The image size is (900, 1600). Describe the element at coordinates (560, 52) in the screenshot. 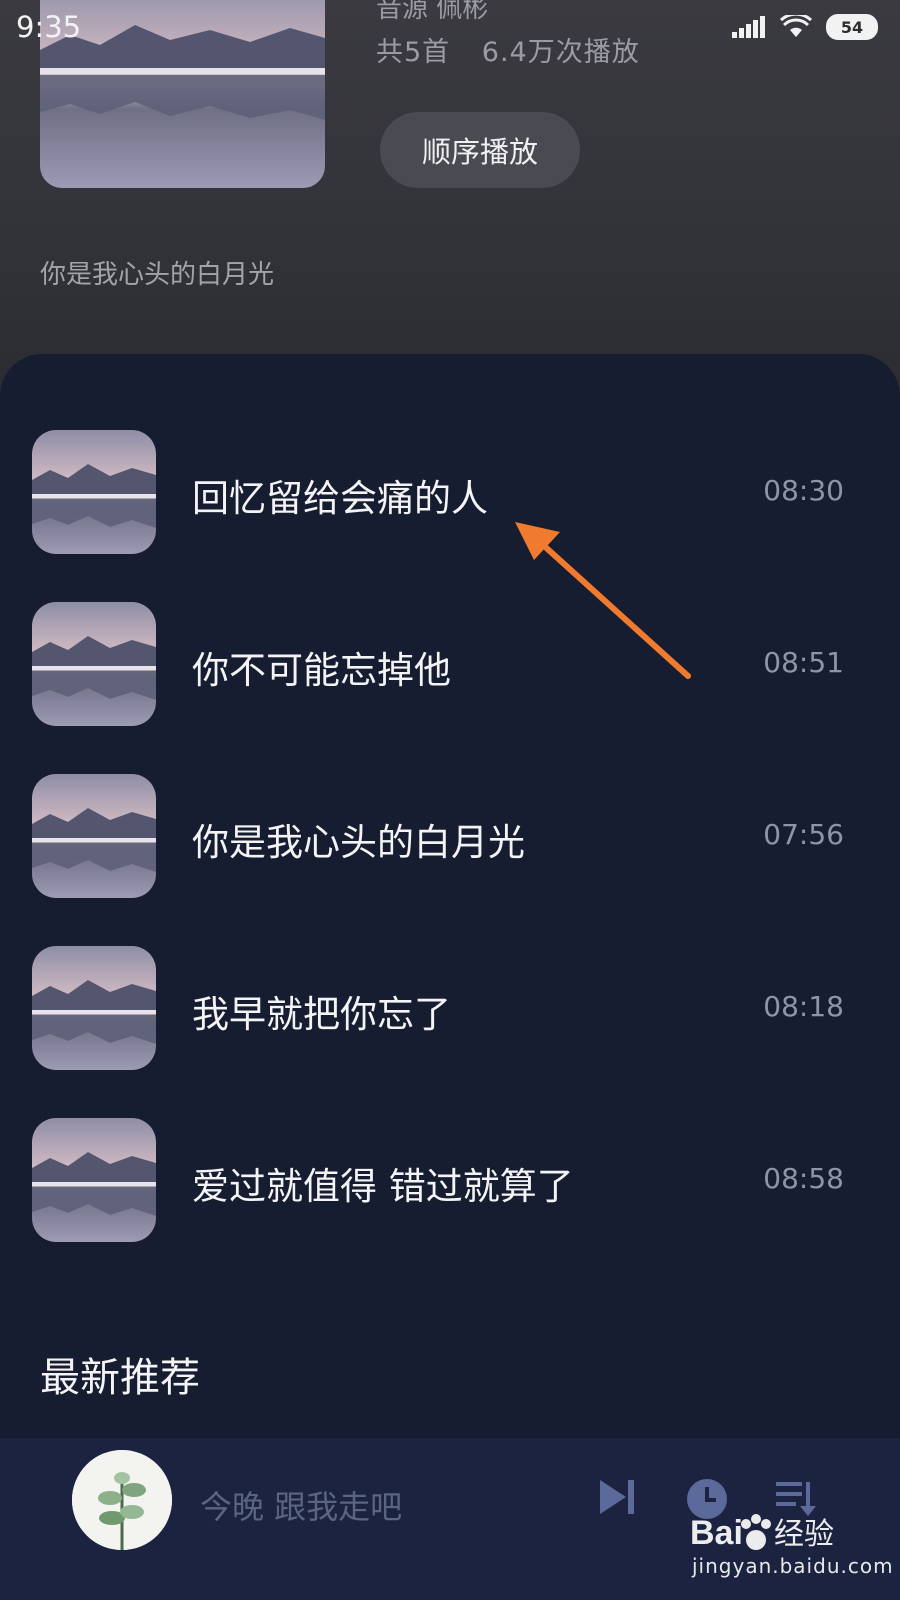

I see `play-count: 6.4万次播放` at that location.